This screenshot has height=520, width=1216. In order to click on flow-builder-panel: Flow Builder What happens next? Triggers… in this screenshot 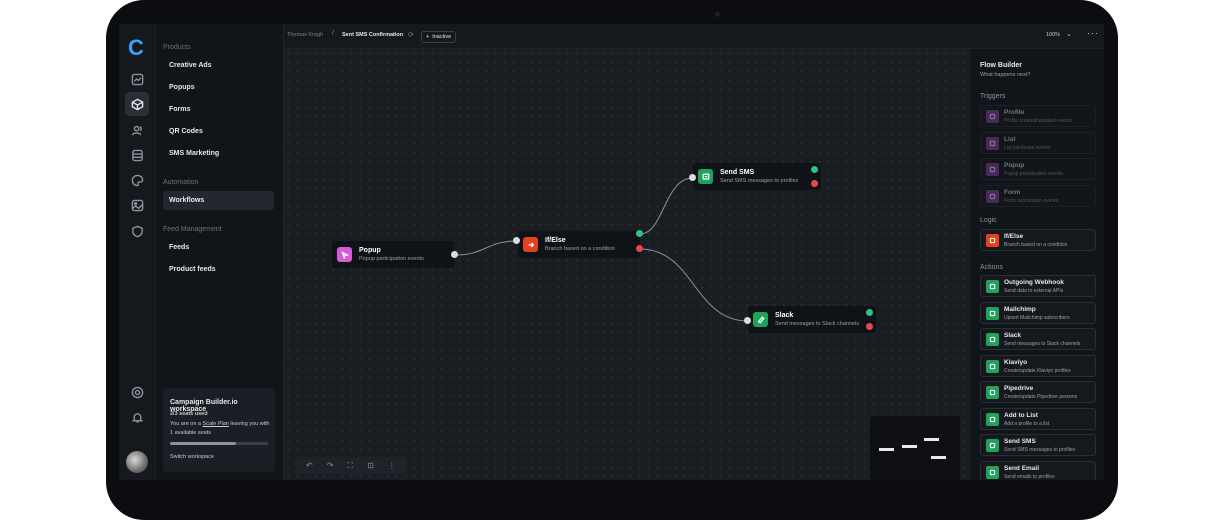, I will do `click(1036, 264)`.